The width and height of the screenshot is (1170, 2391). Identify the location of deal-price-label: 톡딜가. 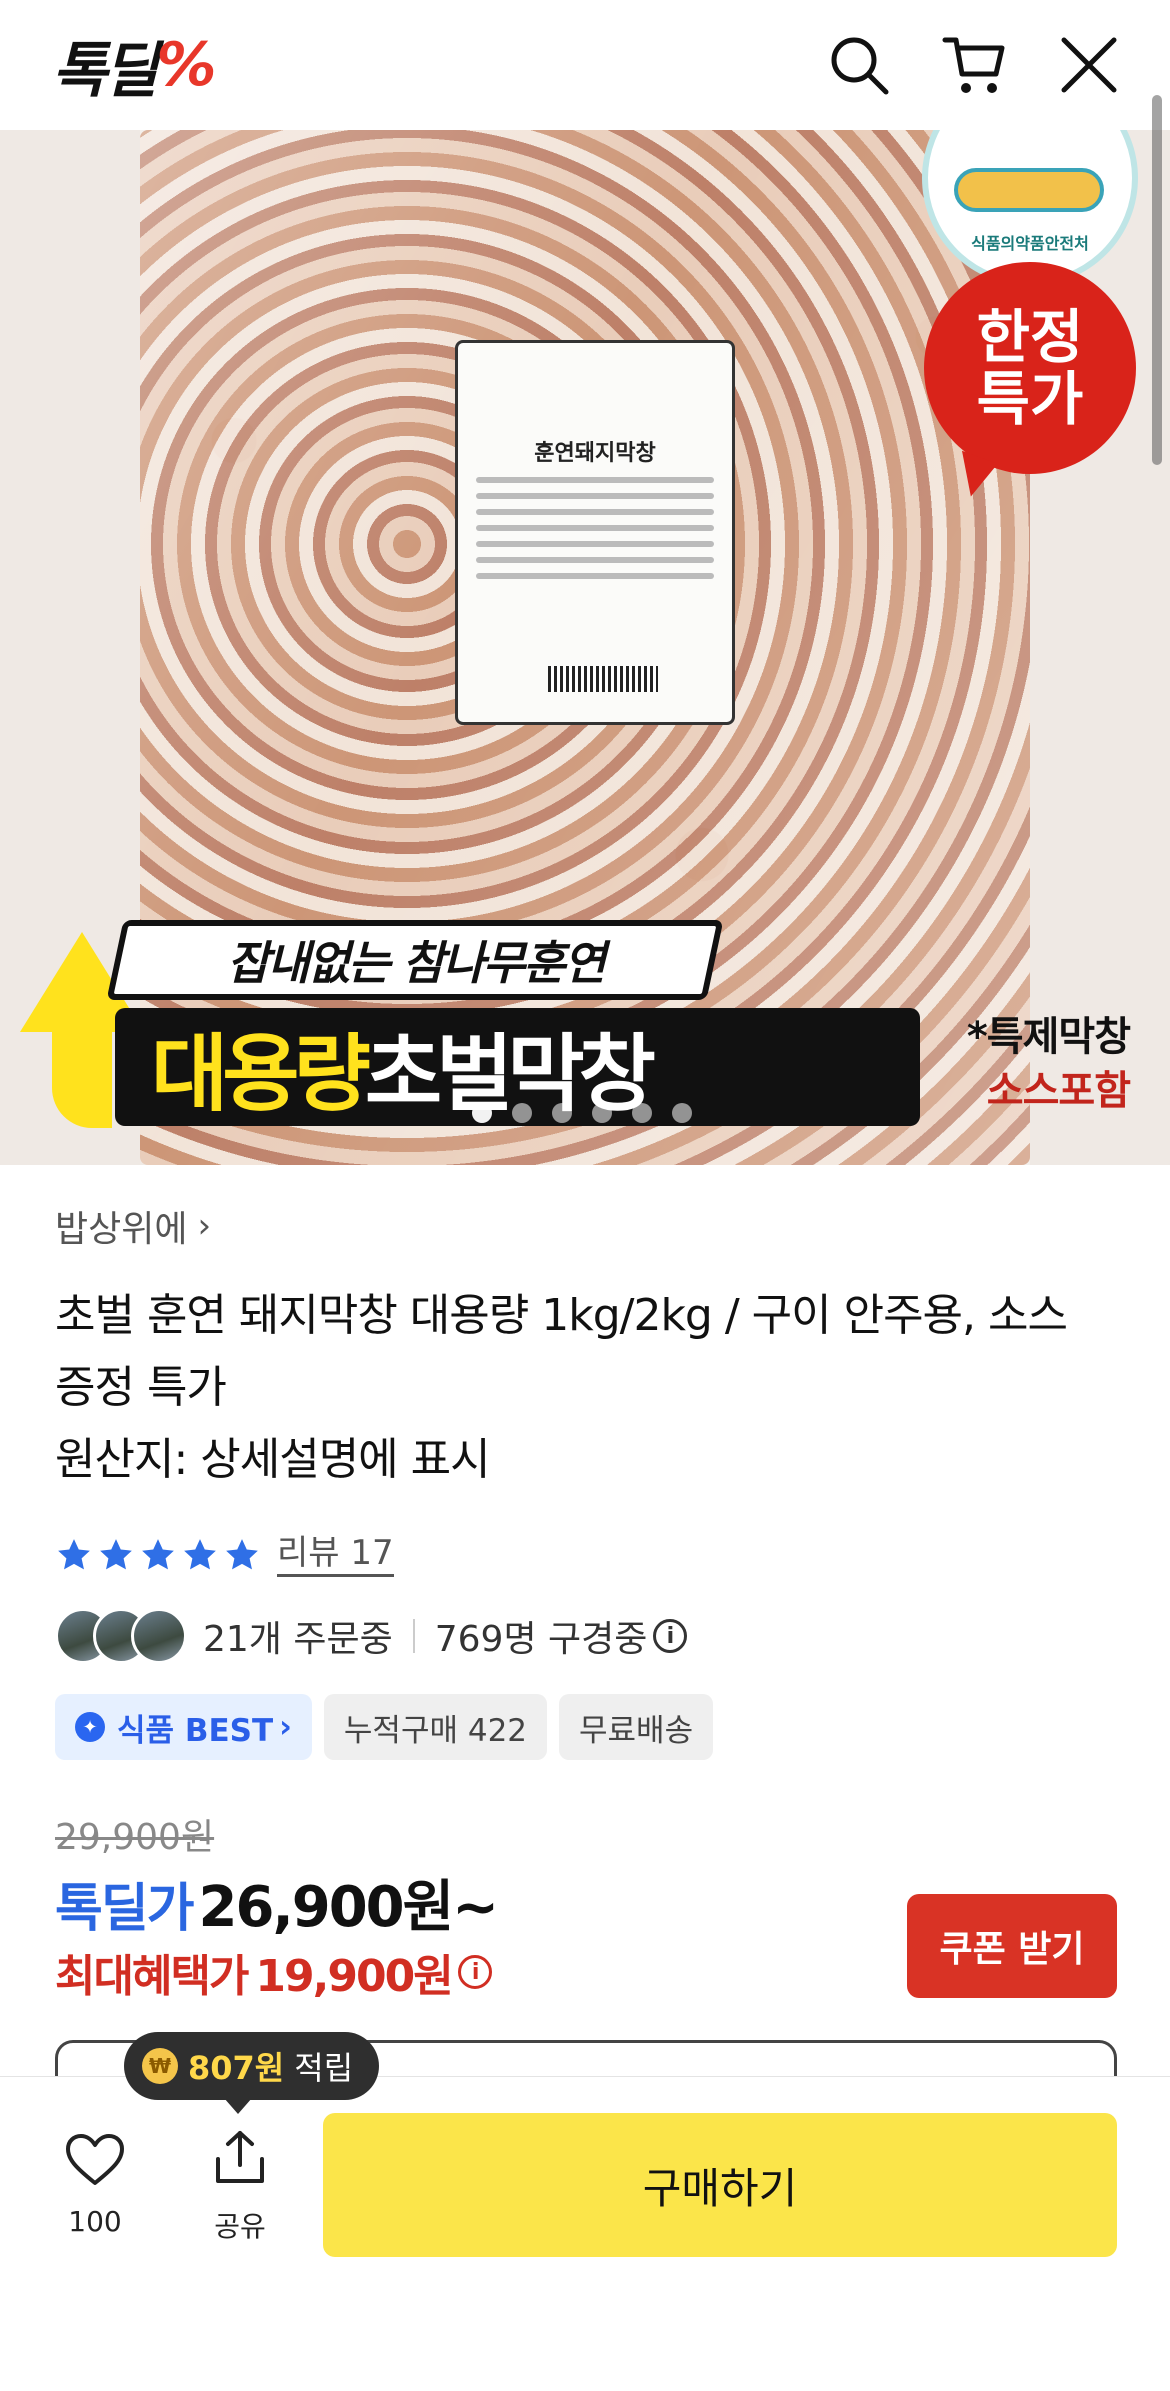
(125, 1909).